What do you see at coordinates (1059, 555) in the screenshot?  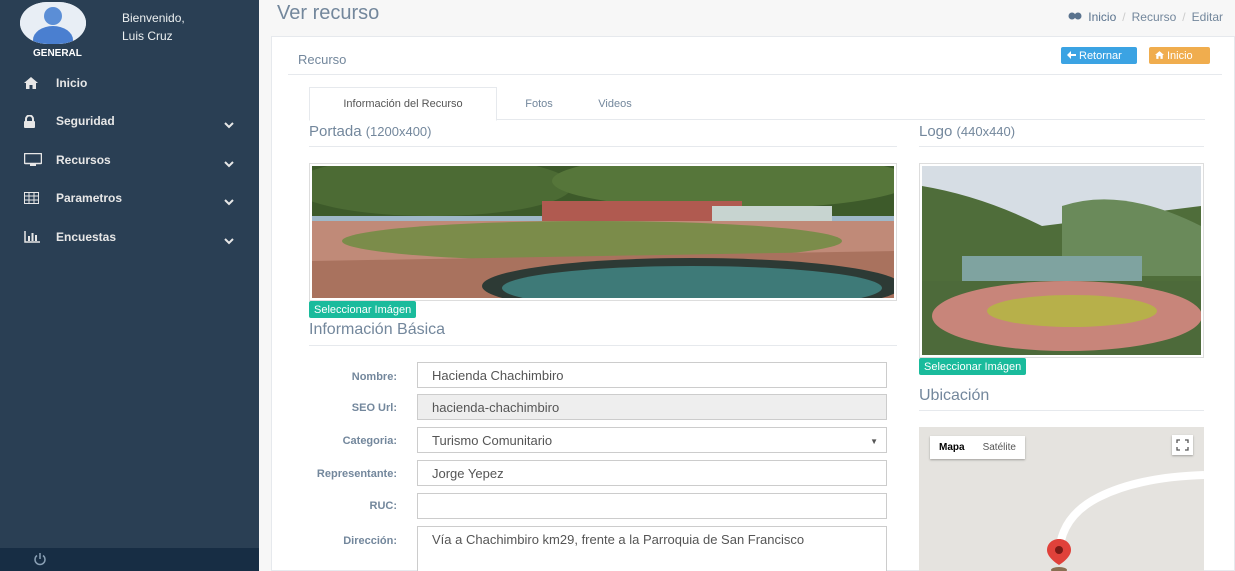 I see `map-marker-icon` at bounding box center [1059, 555].